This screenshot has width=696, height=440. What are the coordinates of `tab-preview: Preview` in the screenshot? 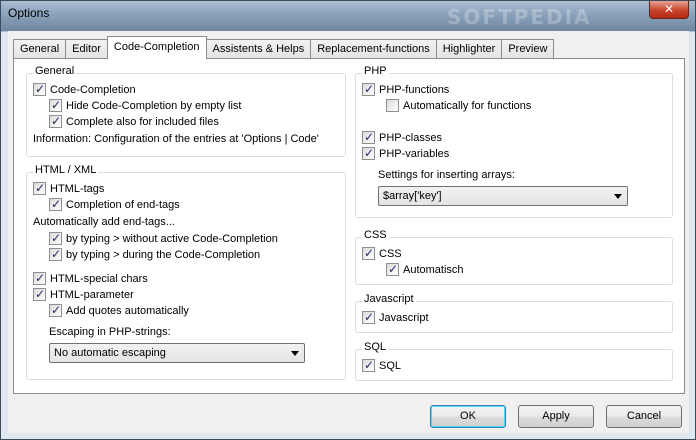 It's located at (528, 49).